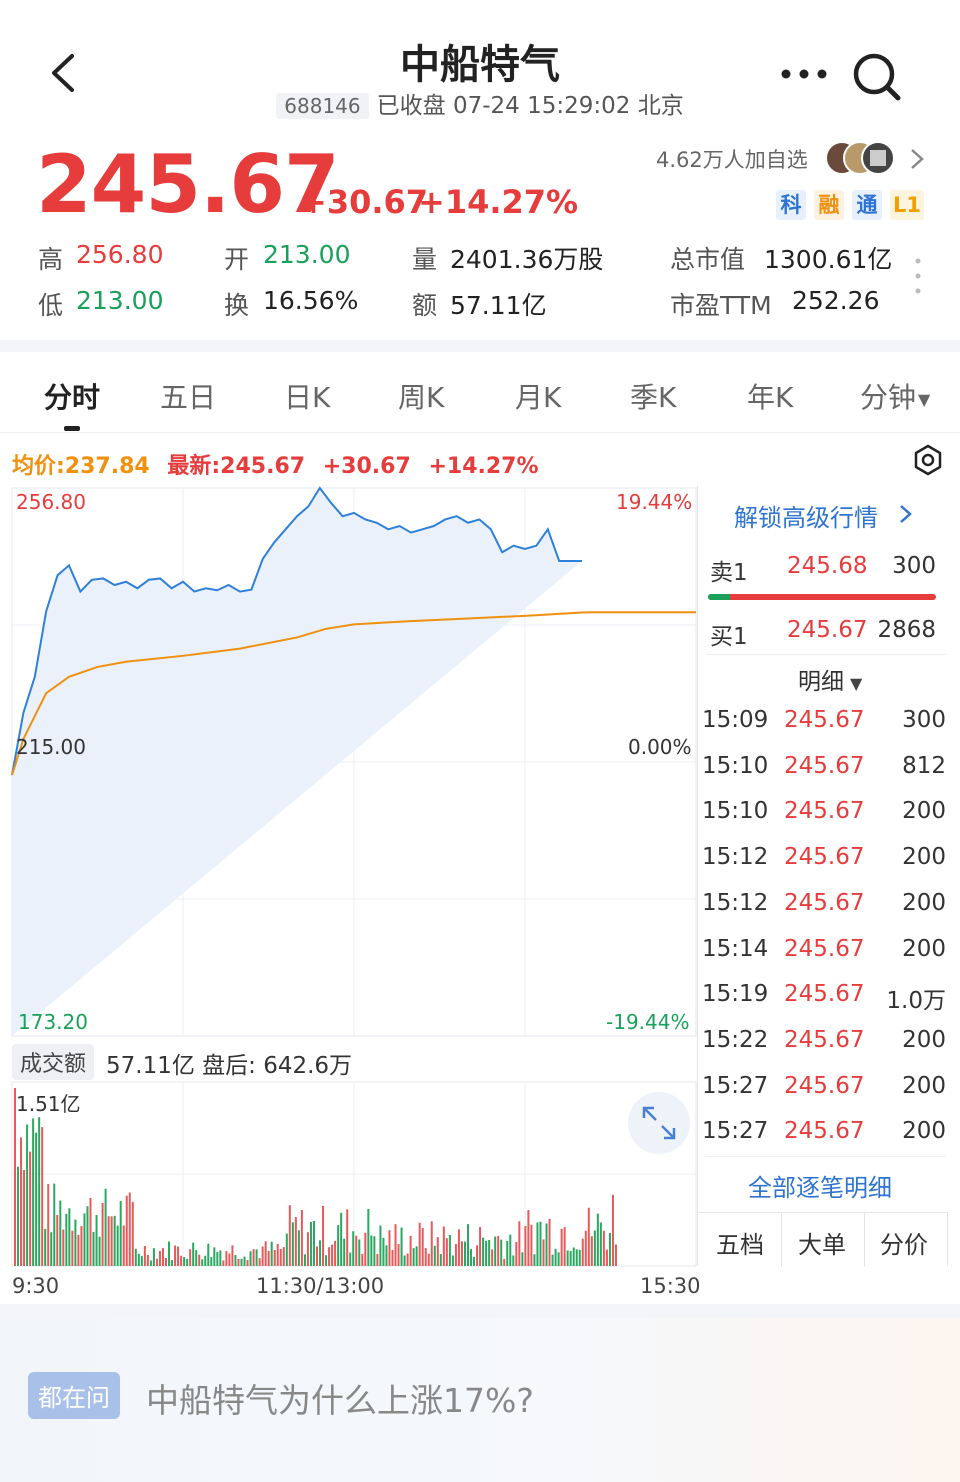 The image size is (960, 1482). Describe the element at coordinates (659, 1123) in the screenshot. I see `expand-button` at that location.